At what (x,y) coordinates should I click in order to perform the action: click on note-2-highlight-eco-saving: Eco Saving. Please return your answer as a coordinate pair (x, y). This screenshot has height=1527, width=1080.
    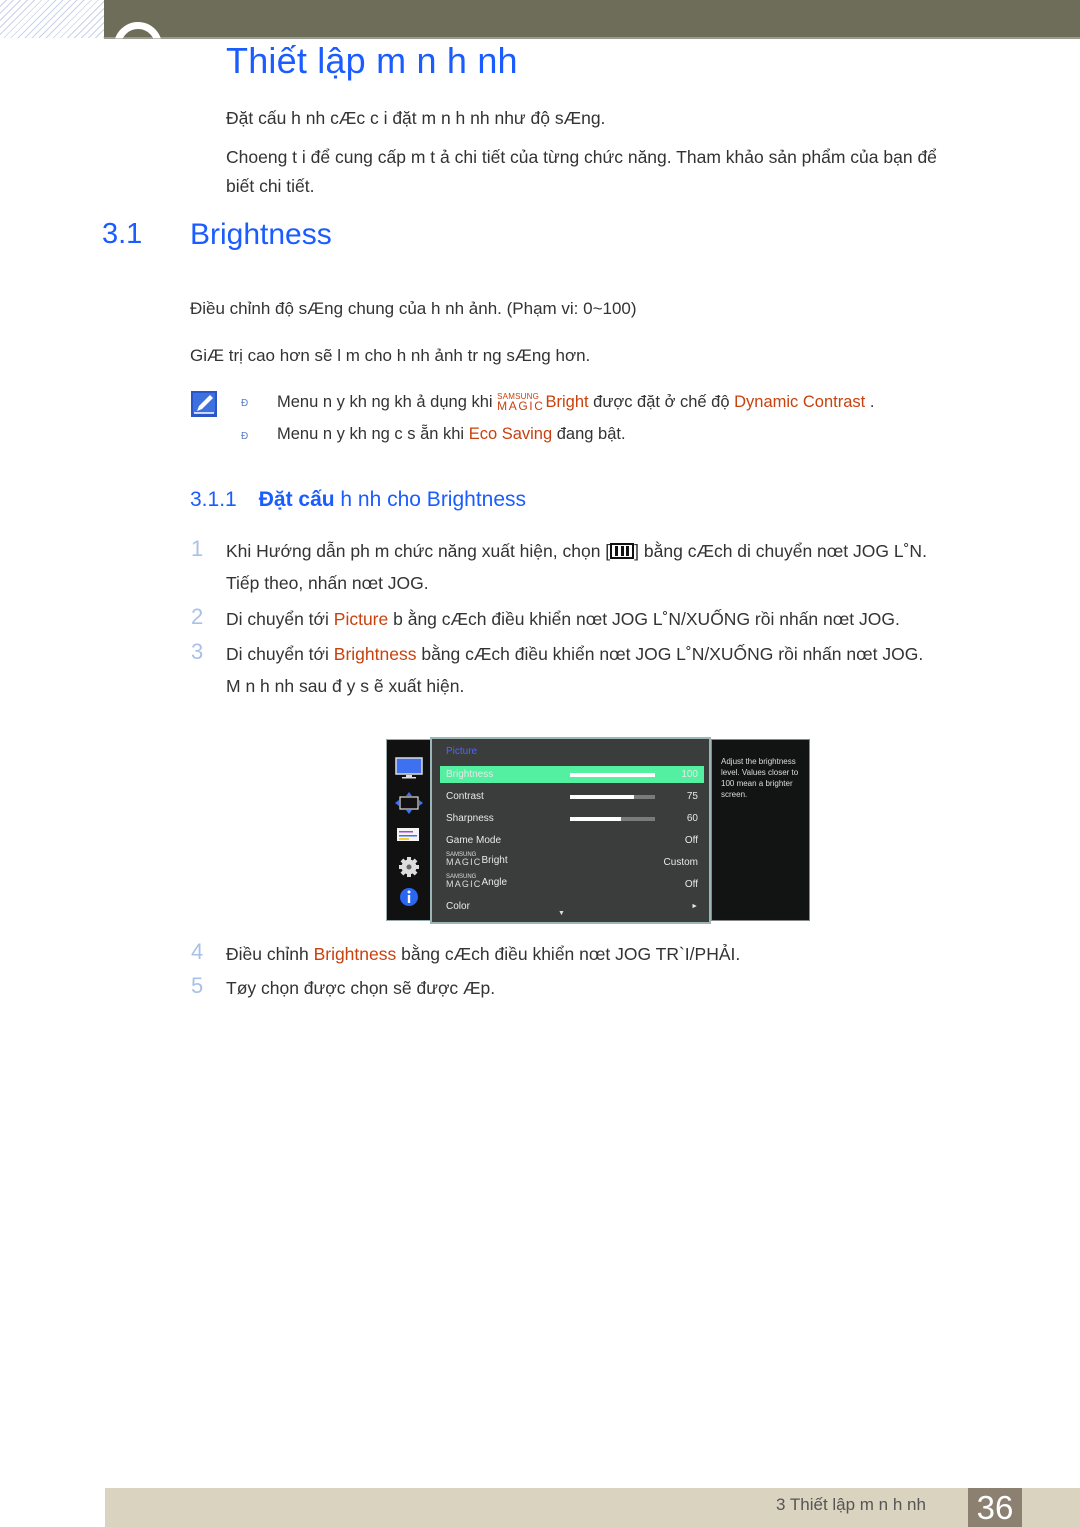
    Looking at the image, I should click on (510, 434).